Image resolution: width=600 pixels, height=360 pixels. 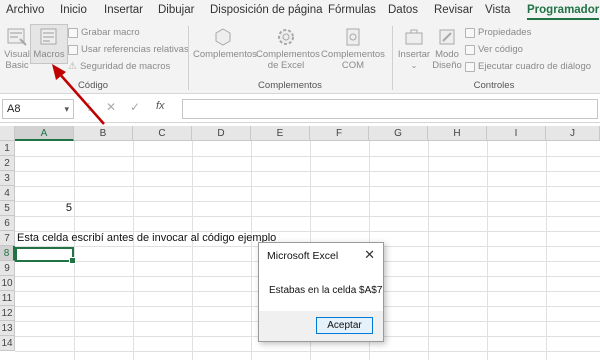 I want to click on row-header-8: 8, so click(x=7, y=253).